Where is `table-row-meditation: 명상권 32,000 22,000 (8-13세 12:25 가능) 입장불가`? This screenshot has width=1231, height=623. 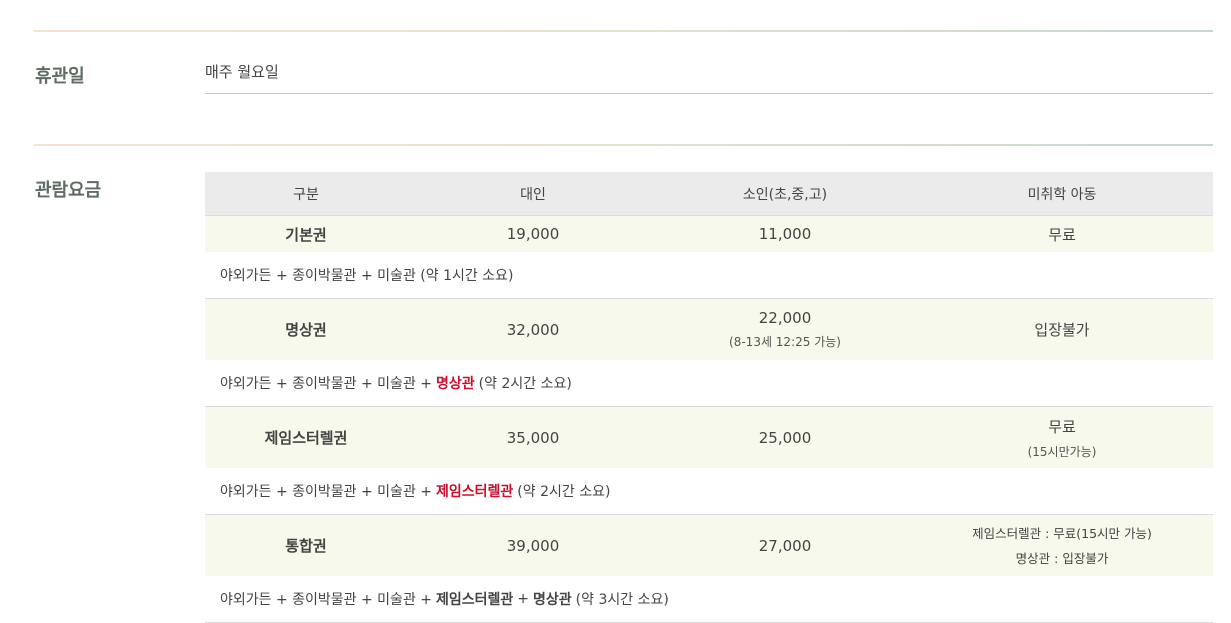 table-row-meditation: 명상권 32,000 22,000 (8-13세 12:25 가능) 입장불가 is located at coordinates (709, 329).